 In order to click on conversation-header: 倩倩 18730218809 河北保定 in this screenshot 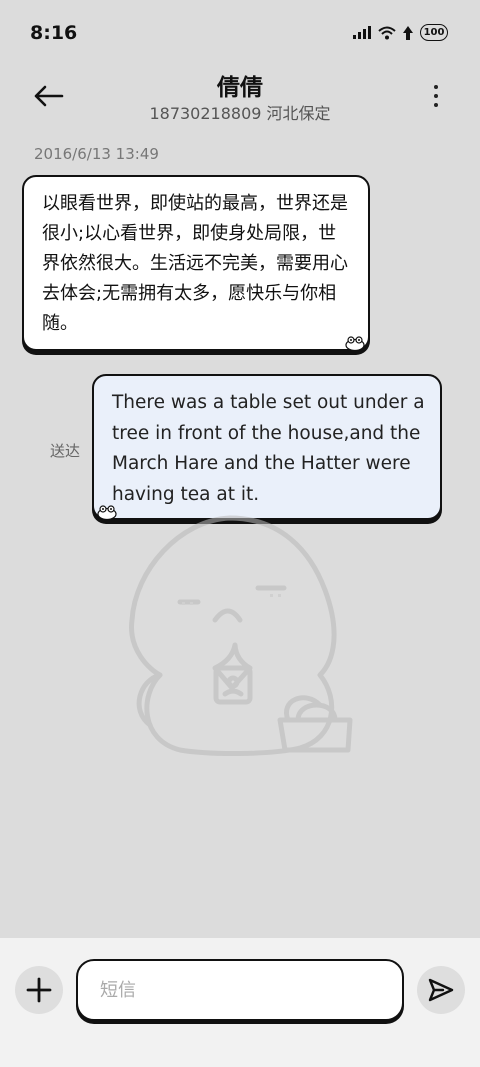, I will do `click(240, 101)`.